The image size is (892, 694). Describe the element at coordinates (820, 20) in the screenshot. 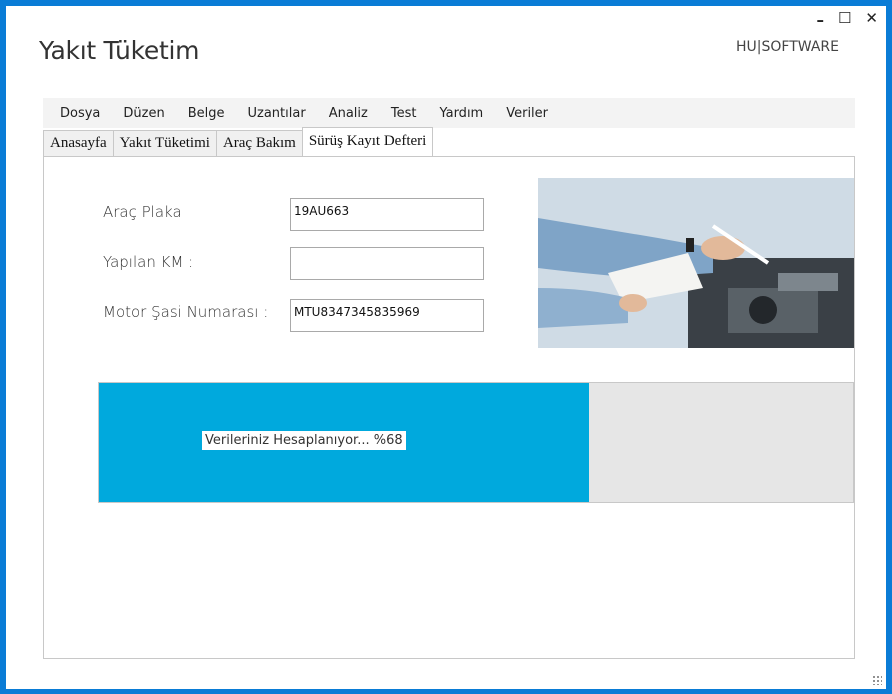

I see `minimize-button: –` at that location.